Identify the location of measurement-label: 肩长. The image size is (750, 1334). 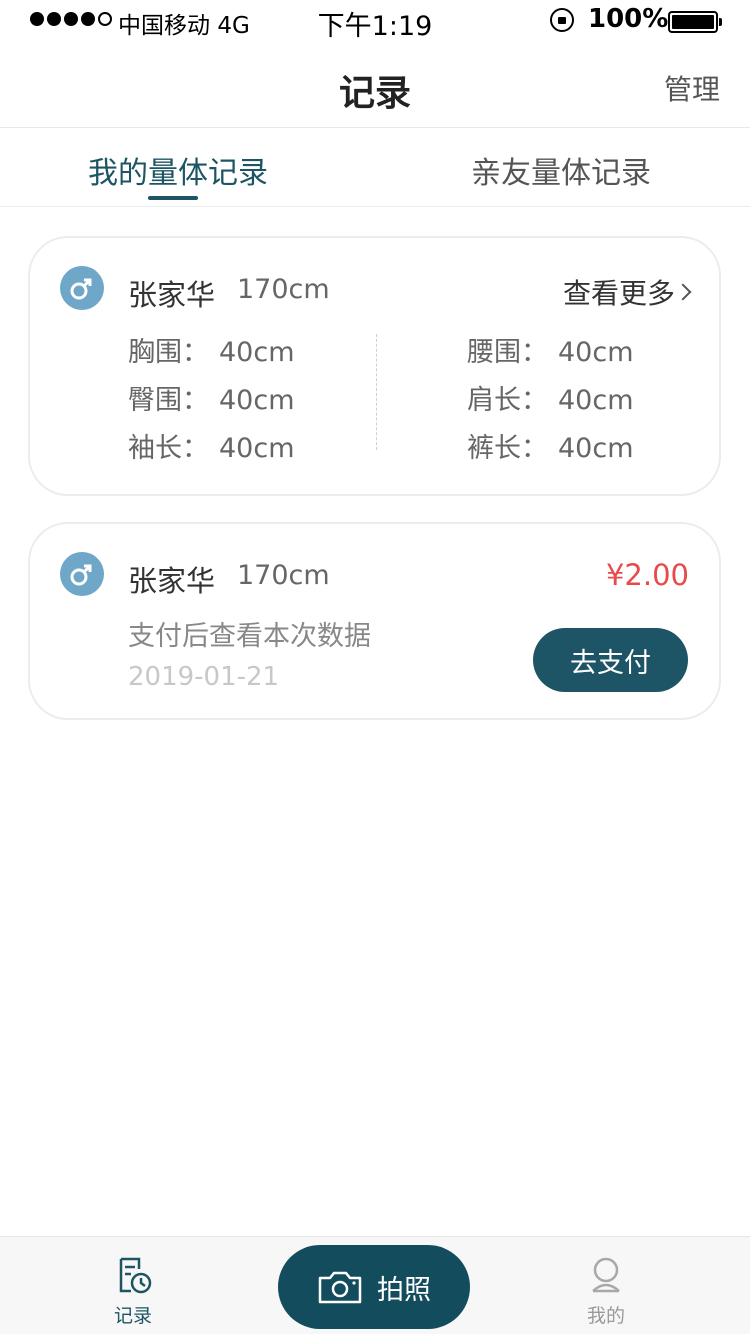
(494, 400).